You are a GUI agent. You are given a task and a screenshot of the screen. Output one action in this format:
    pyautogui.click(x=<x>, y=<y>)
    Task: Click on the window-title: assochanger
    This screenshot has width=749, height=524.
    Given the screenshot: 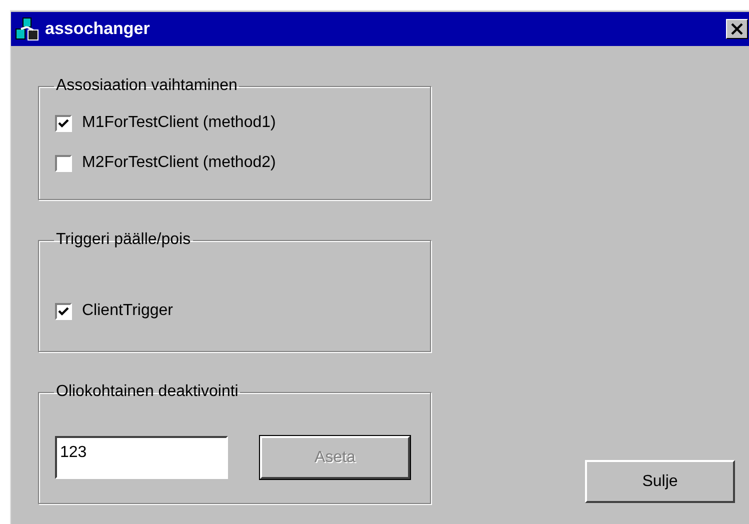 What is the action you would take?
    pyautogui.click(x=98, y=29)
    